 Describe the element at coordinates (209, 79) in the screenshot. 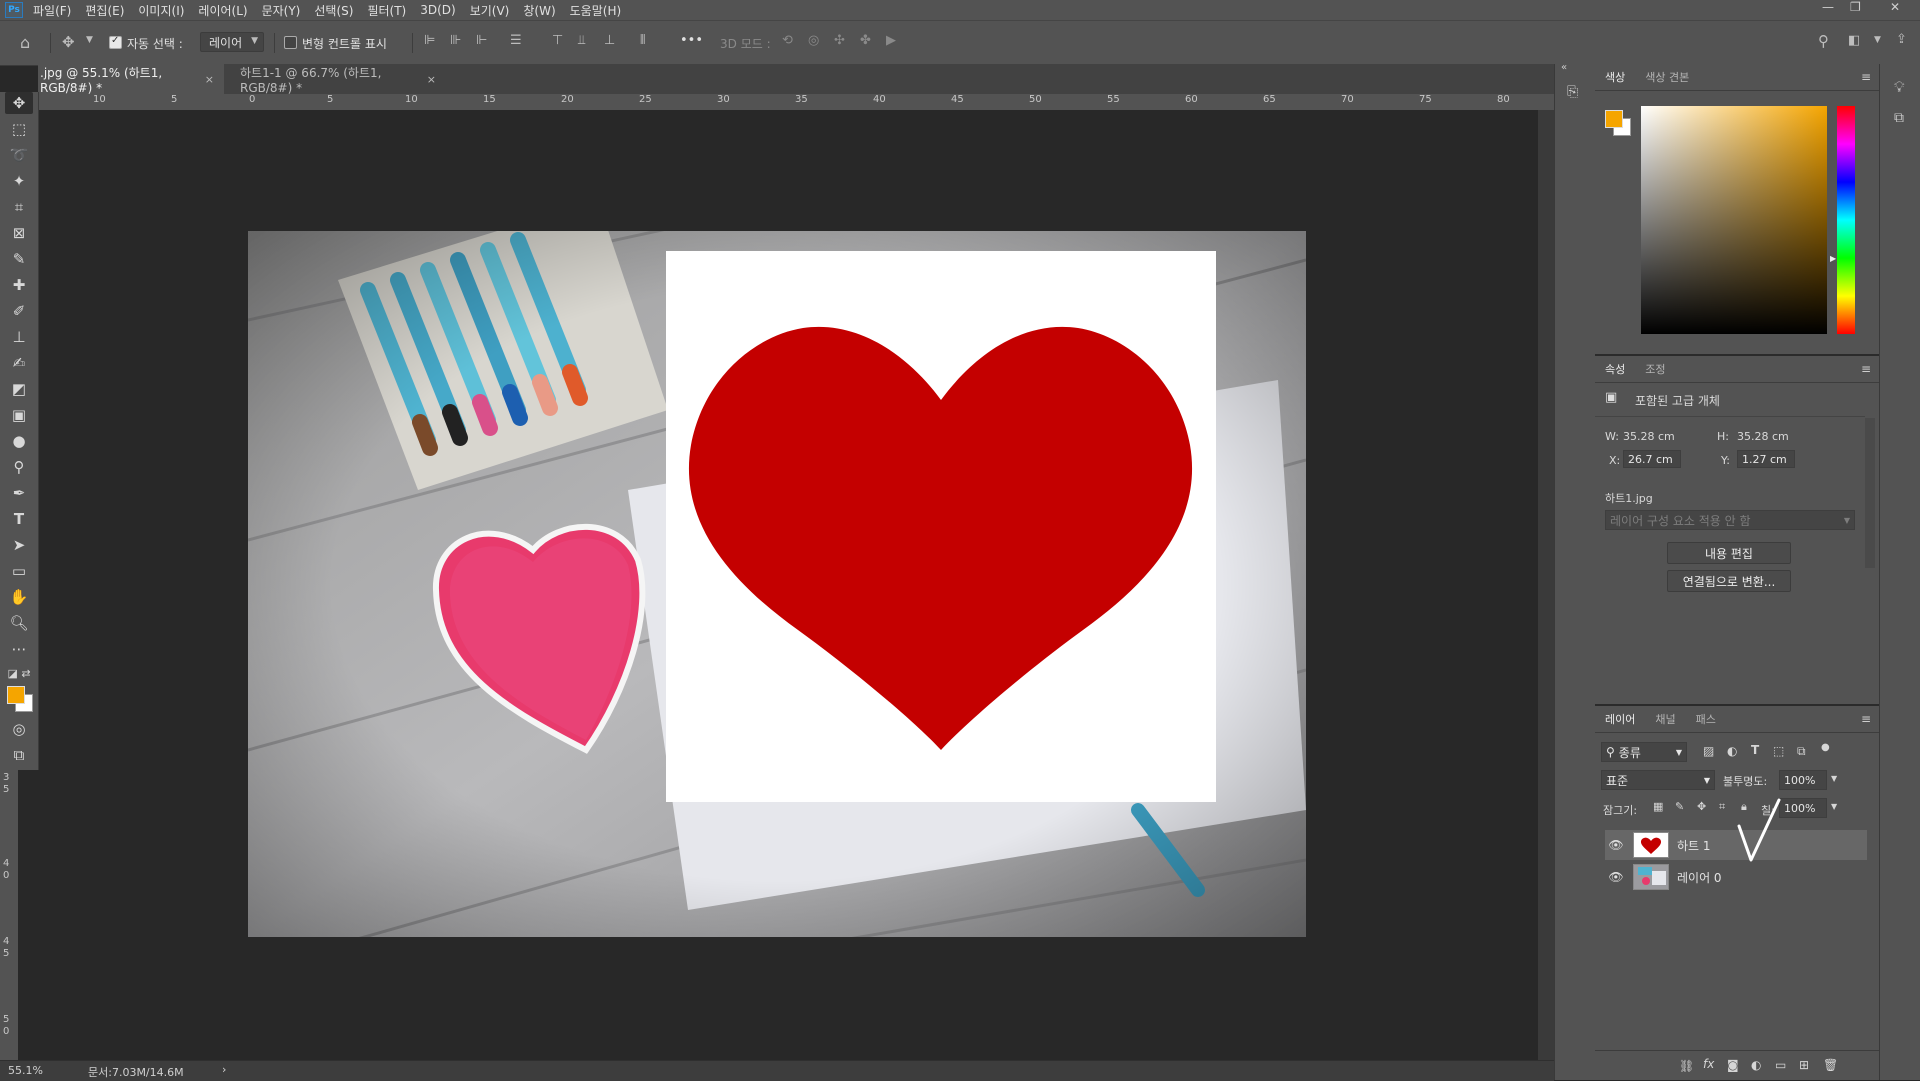

I see `close-tab-icon: ×` at that location.